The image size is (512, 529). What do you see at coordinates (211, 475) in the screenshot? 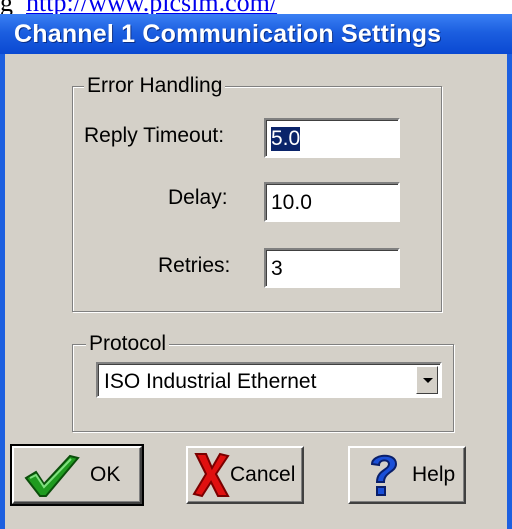
I see `red-x-icon` at bounding box center [211, 475].